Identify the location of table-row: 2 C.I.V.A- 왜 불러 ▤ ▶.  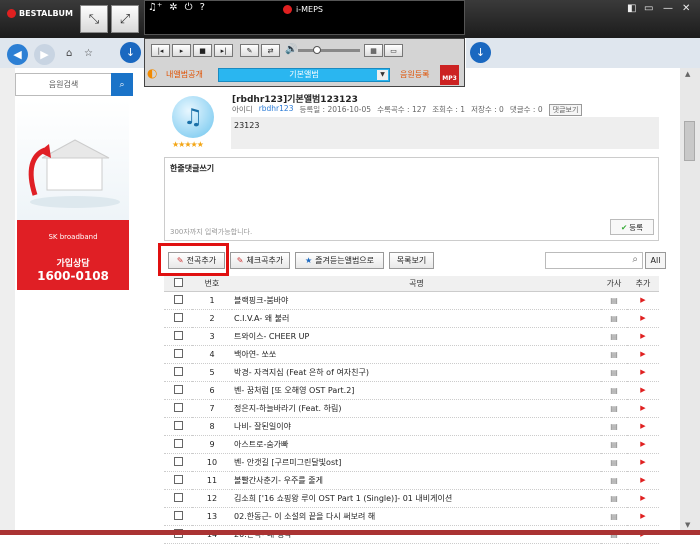
(411, 318).